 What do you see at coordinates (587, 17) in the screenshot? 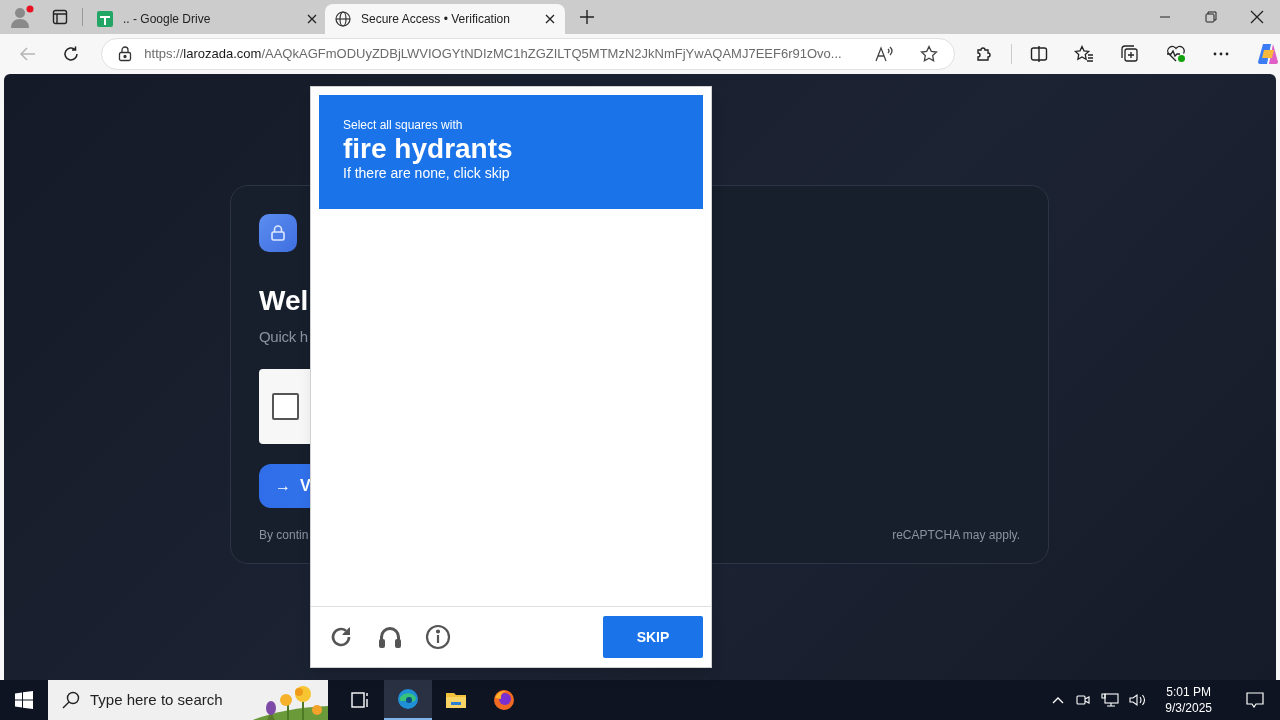
I see `new-tab-icon` at bounding box center [587, 17].